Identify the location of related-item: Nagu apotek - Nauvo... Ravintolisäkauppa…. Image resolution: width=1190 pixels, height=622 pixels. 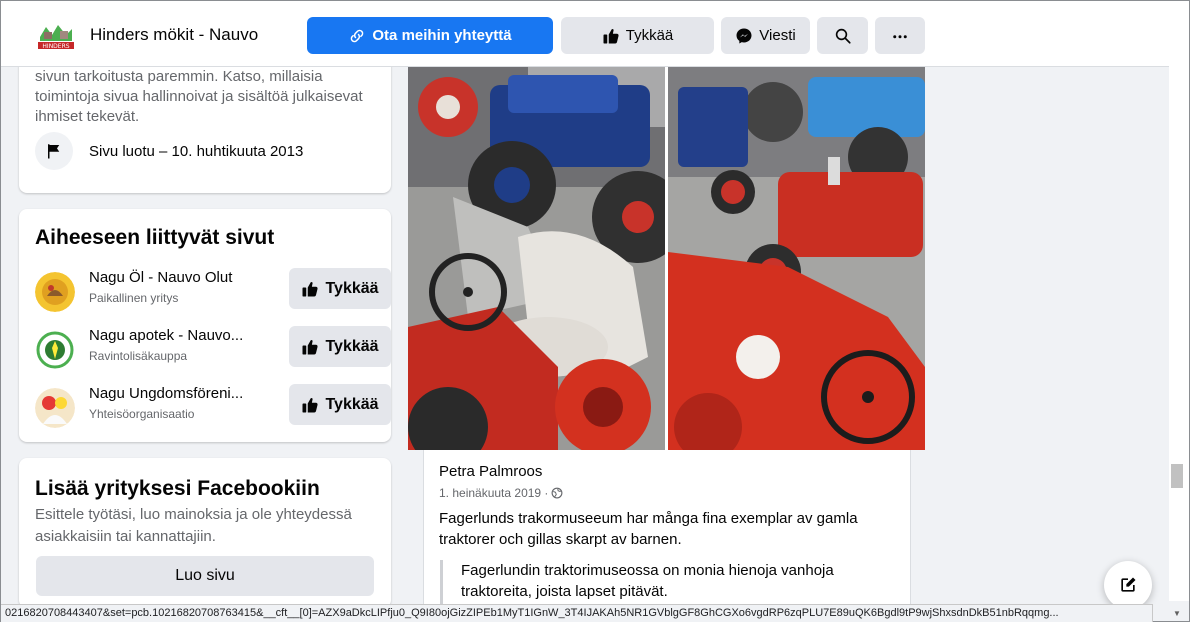
(213, 349).